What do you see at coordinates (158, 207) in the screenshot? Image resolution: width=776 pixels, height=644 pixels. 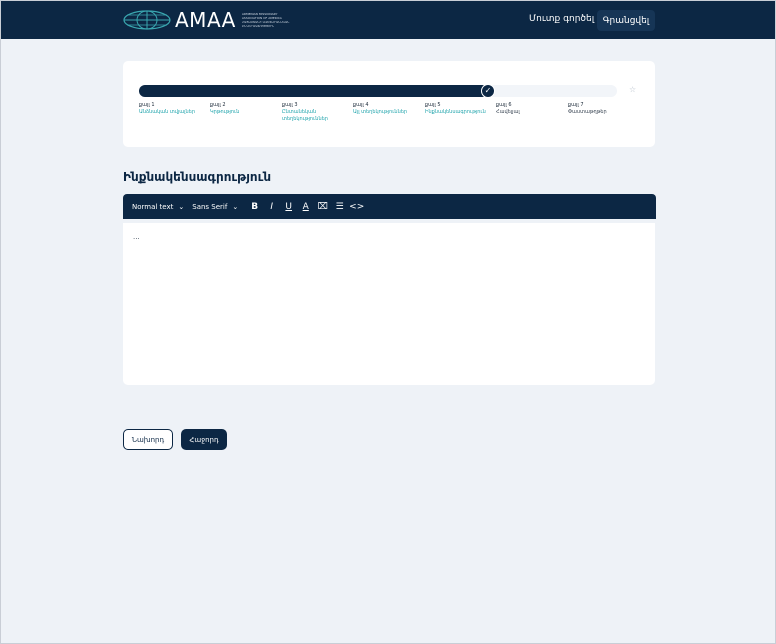 I see `text-format-select: Normal text ⌄` at bounding box center [158, 207].